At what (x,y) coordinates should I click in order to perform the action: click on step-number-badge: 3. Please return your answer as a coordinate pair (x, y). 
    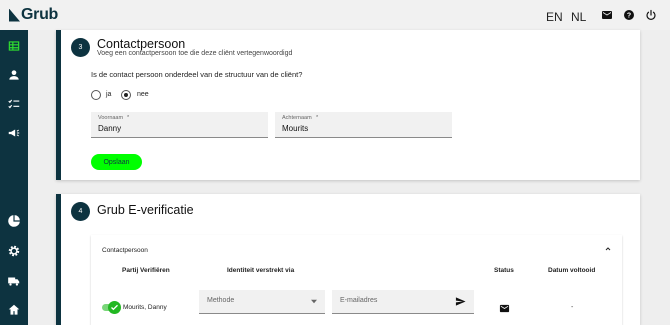
    Looking at the image, I should click on (80, 47).